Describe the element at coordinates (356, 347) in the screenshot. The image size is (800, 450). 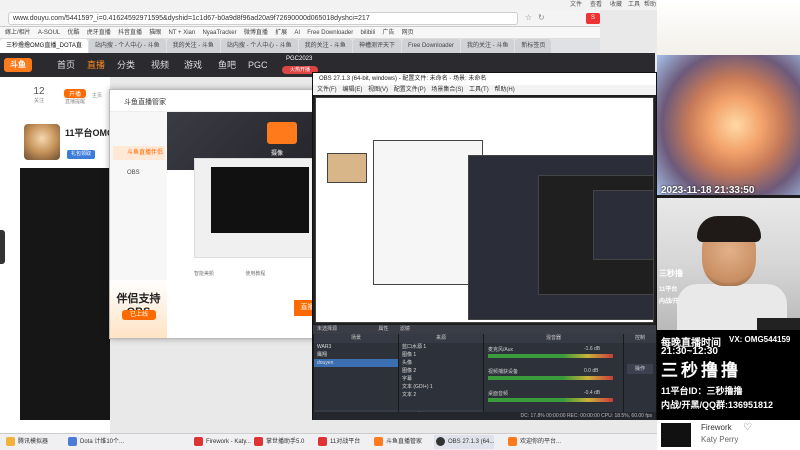
I see `scene-item: WAR3` at that location.